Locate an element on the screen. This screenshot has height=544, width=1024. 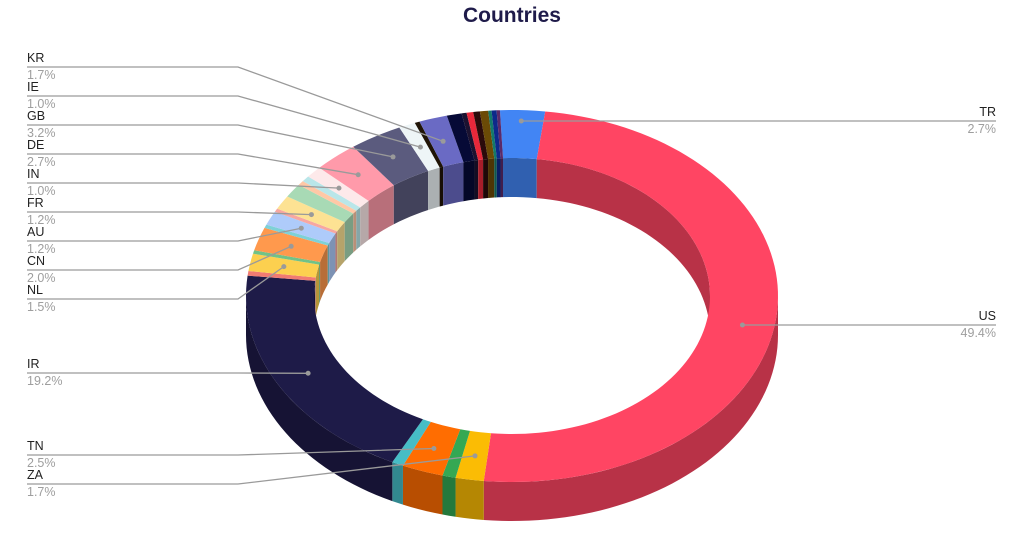
slice-side-za is located at coordinates (469, 498).